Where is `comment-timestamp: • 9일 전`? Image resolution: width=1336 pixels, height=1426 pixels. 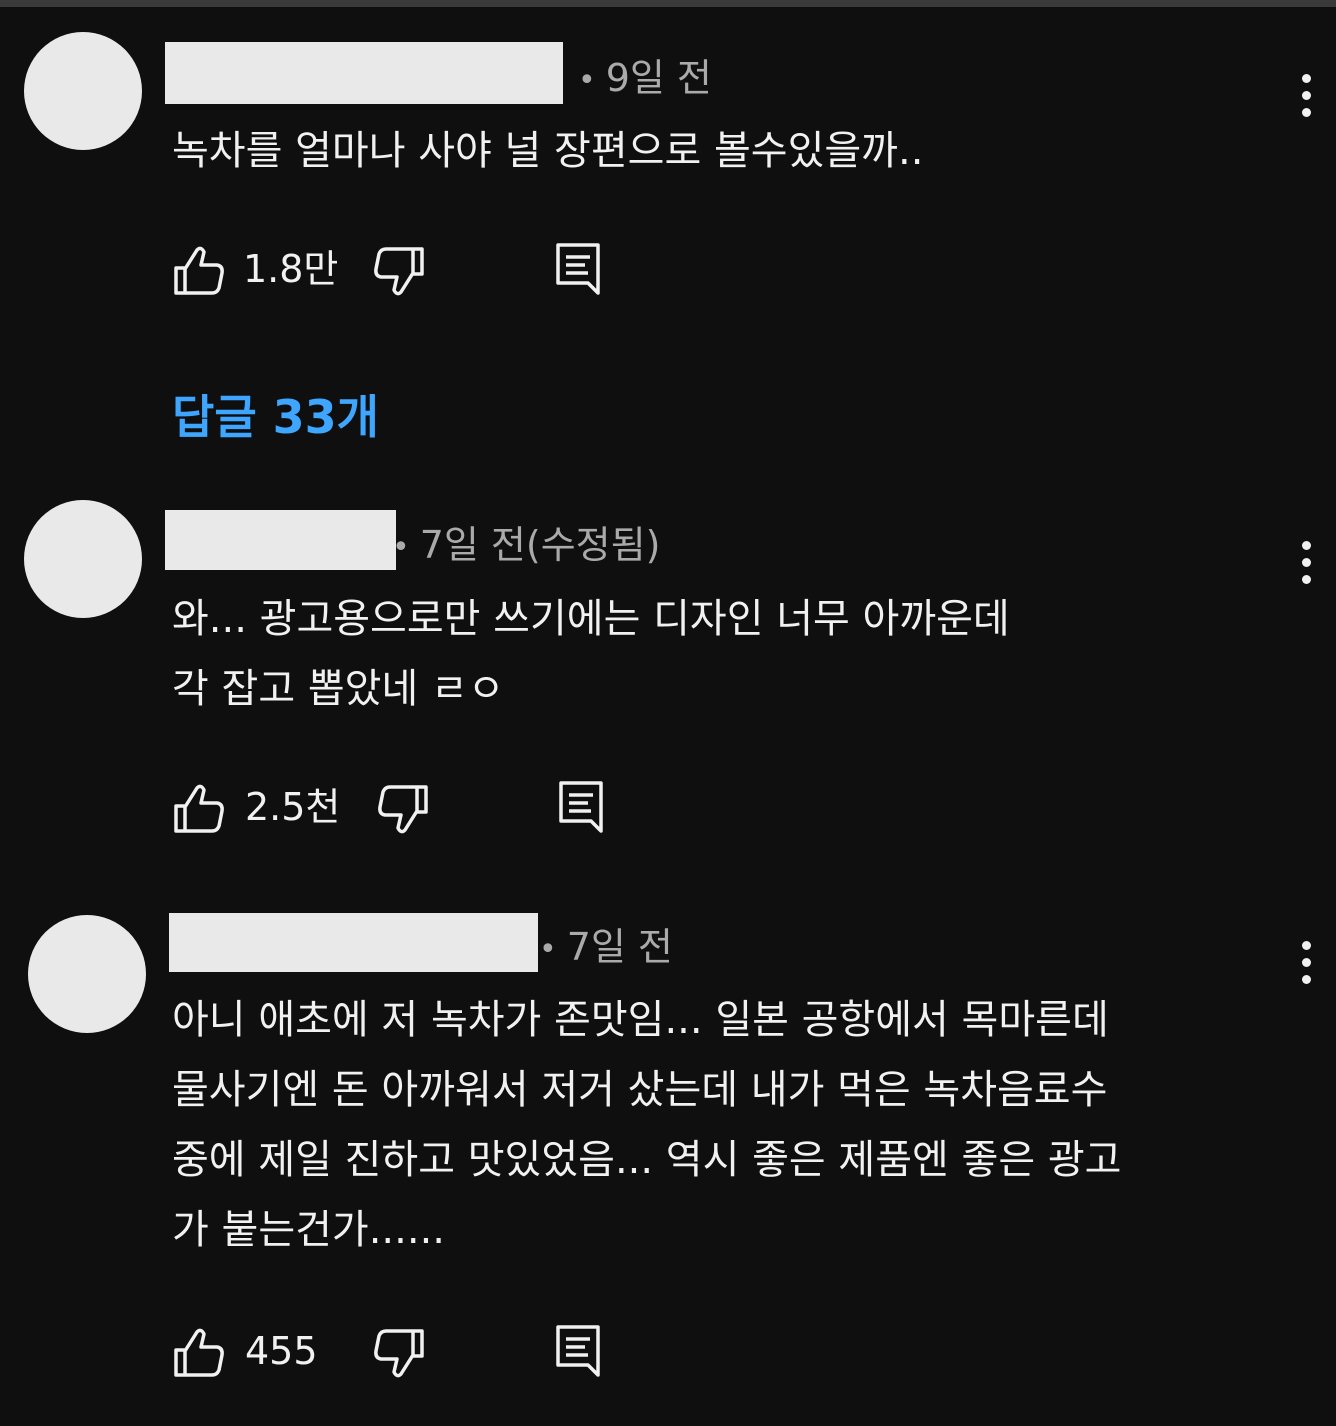 comment-timestamp: • 9일 전 is located at coordinates (645, 78).